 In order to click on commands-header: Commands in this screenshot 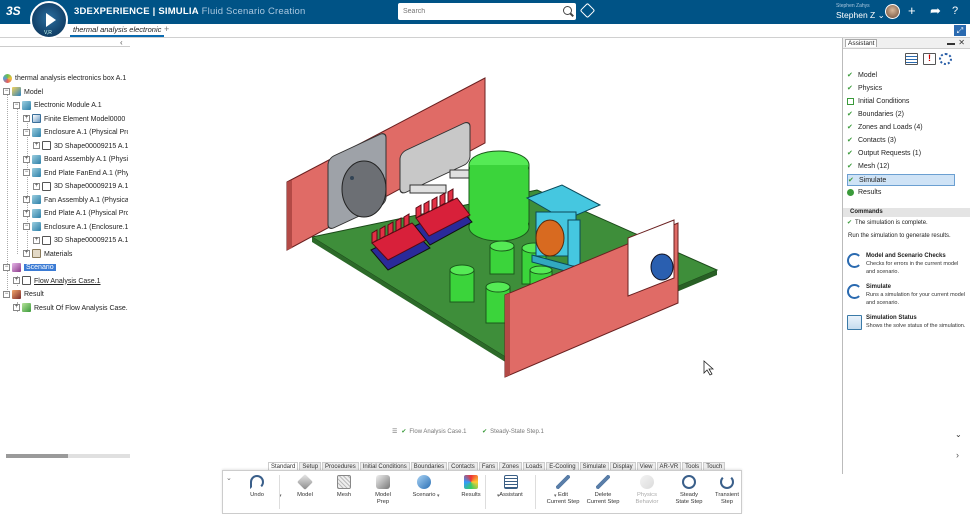, I will do `click(906, 212)`.